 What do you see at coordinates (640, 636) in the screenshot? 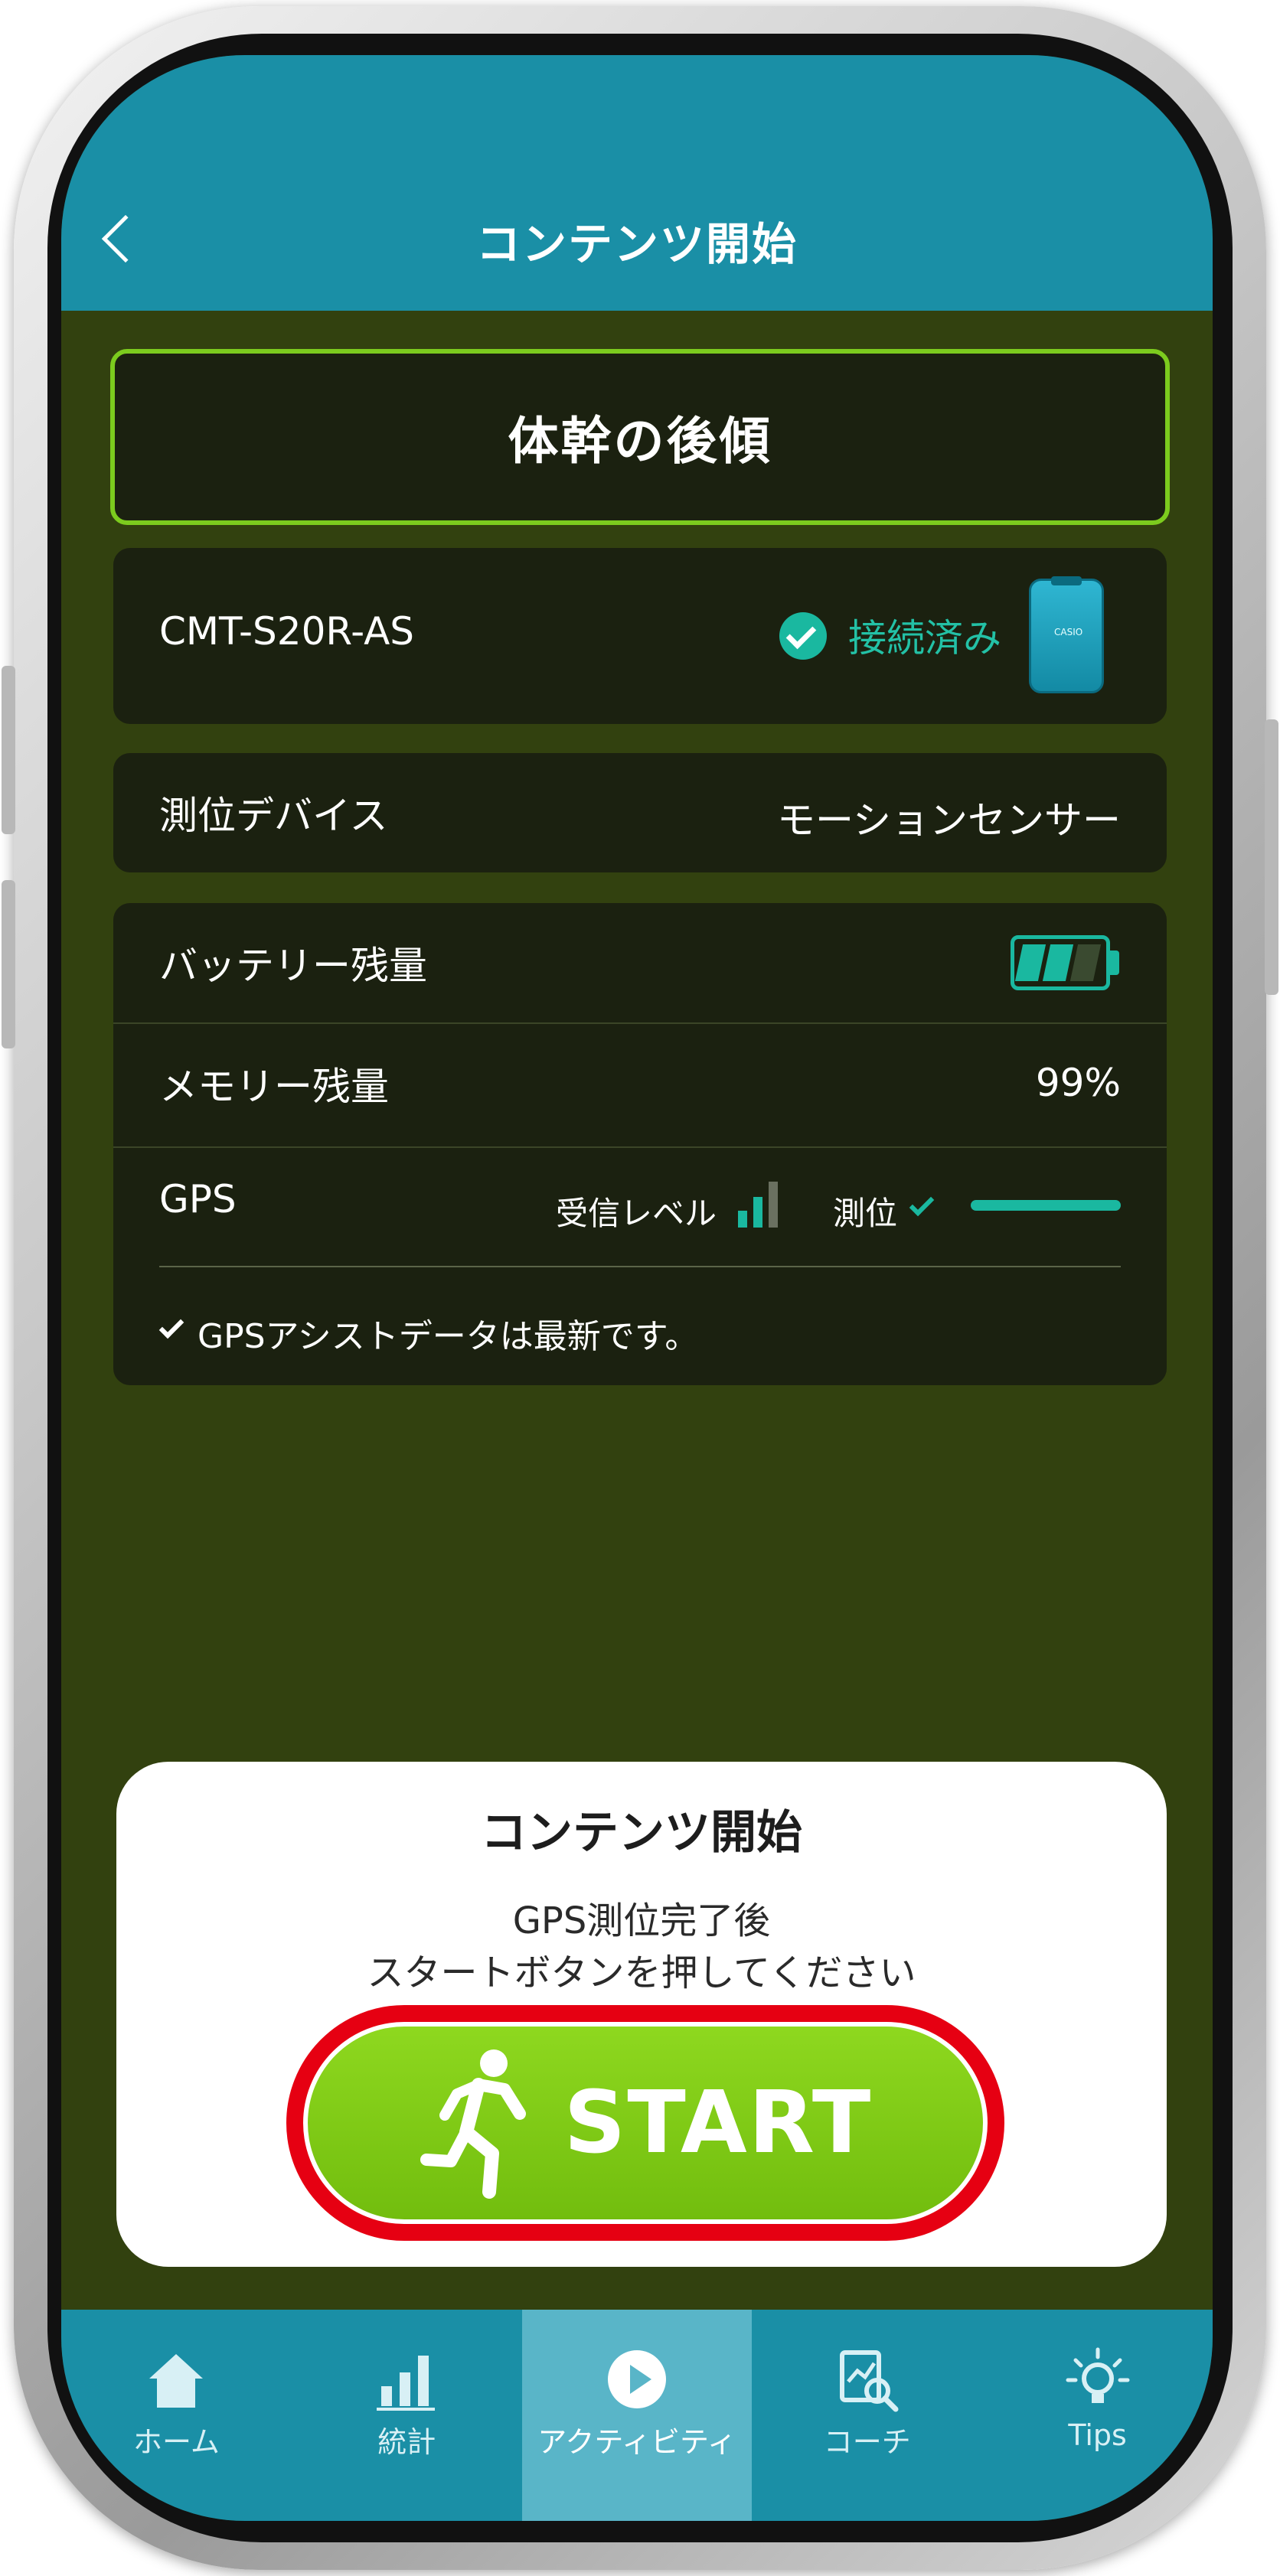
I see `device-card: CMT-S20R-AS 接続済み CASIO` at bounding box center [640, 636].